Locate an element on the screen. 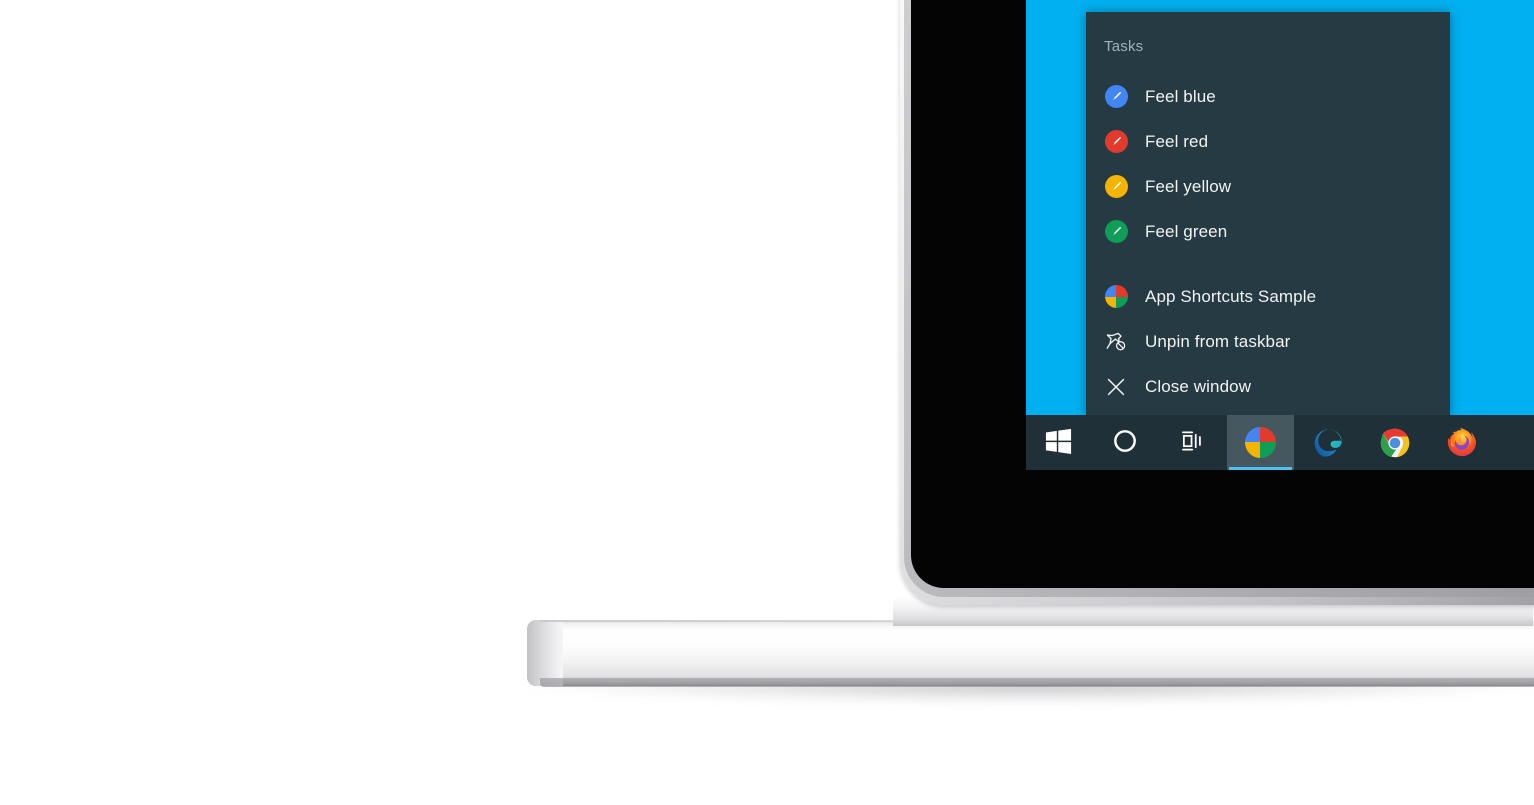 The height and width of the screenshot is (805, 1534). taskbar-task-view-button is located at coordinates (1193, 442).